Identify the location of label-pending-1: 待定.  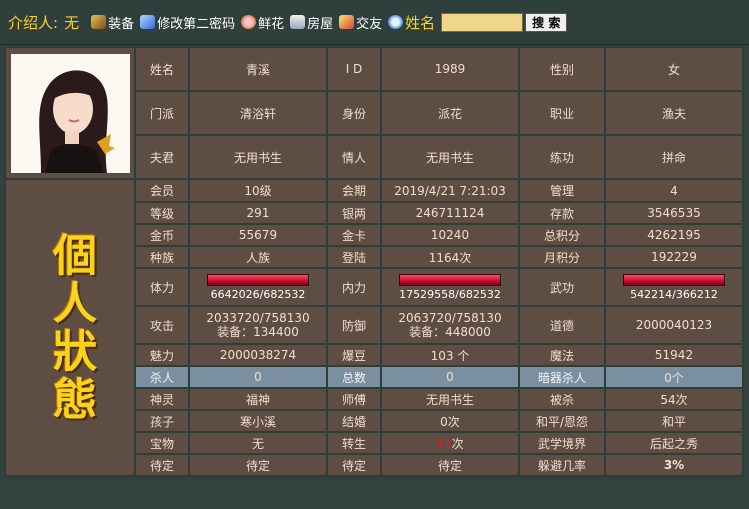
(162, 465).